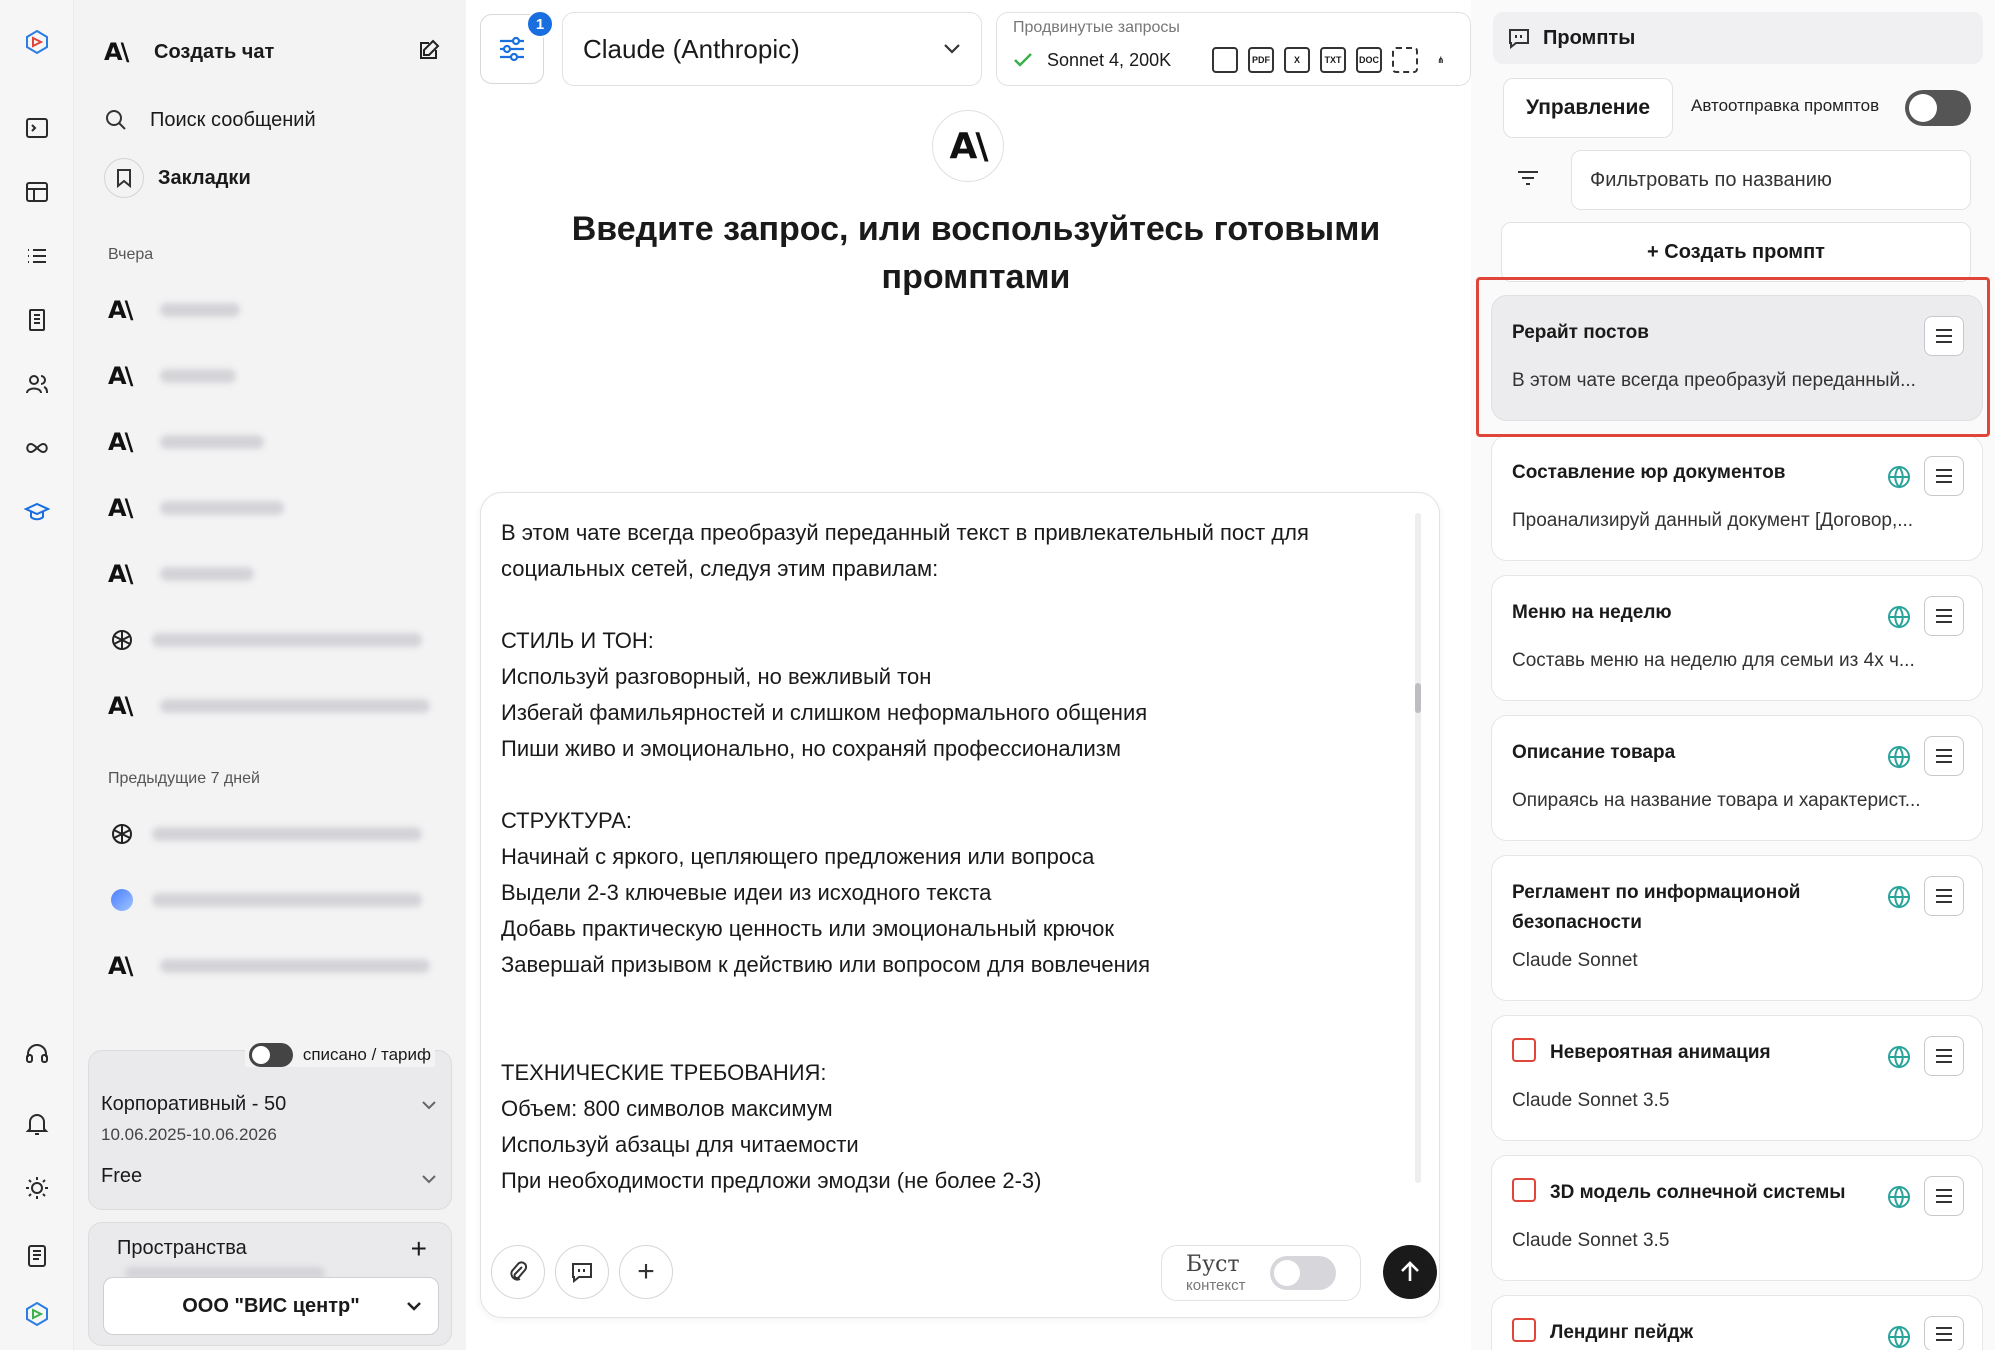 The image size is (1995, 1350). Describe the element at coordinates (37, 1124) in the screenshot. I see `bell-icon` at that location.